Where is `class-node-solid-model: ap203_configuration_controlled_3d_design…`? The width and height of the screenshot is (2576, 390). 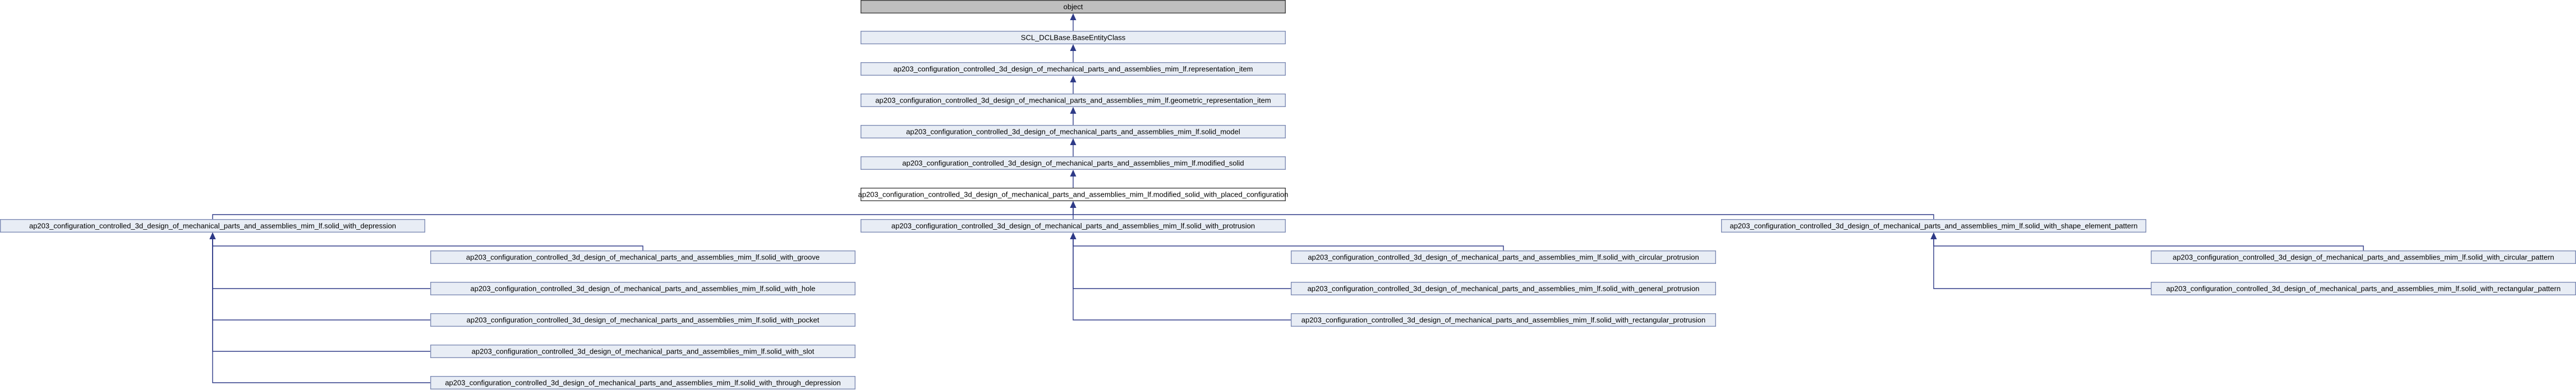
class-node-solid-model: ap203_configuration_controlled_3d_design… is located at coordinates (1073, 131).